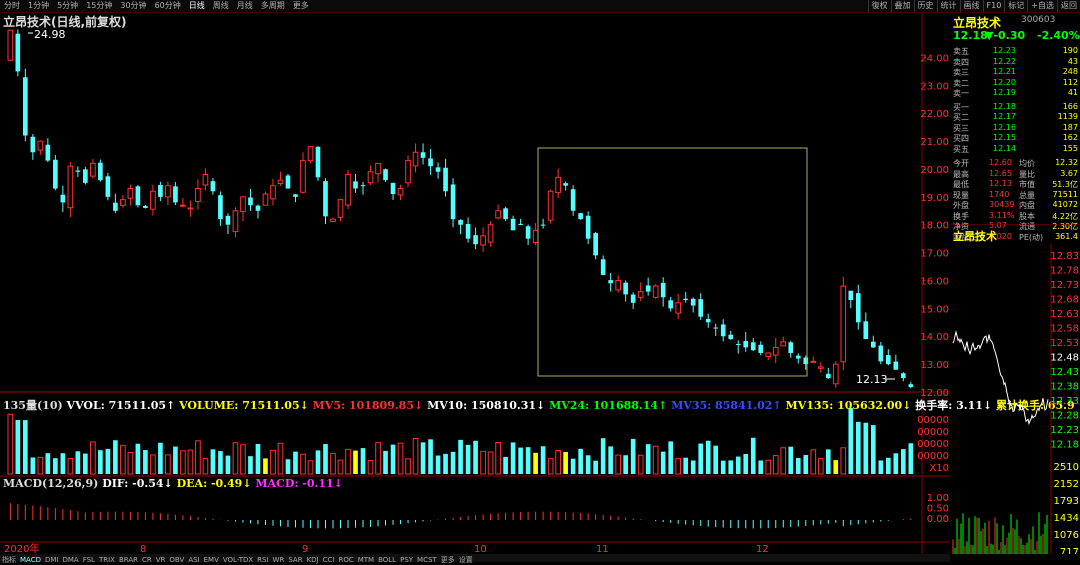 The width and height of the screenshot is (1080, 565). Describe the element at coordinates (366, 560) in the screenshot. I see `indicator-tab: MTM` at that location.